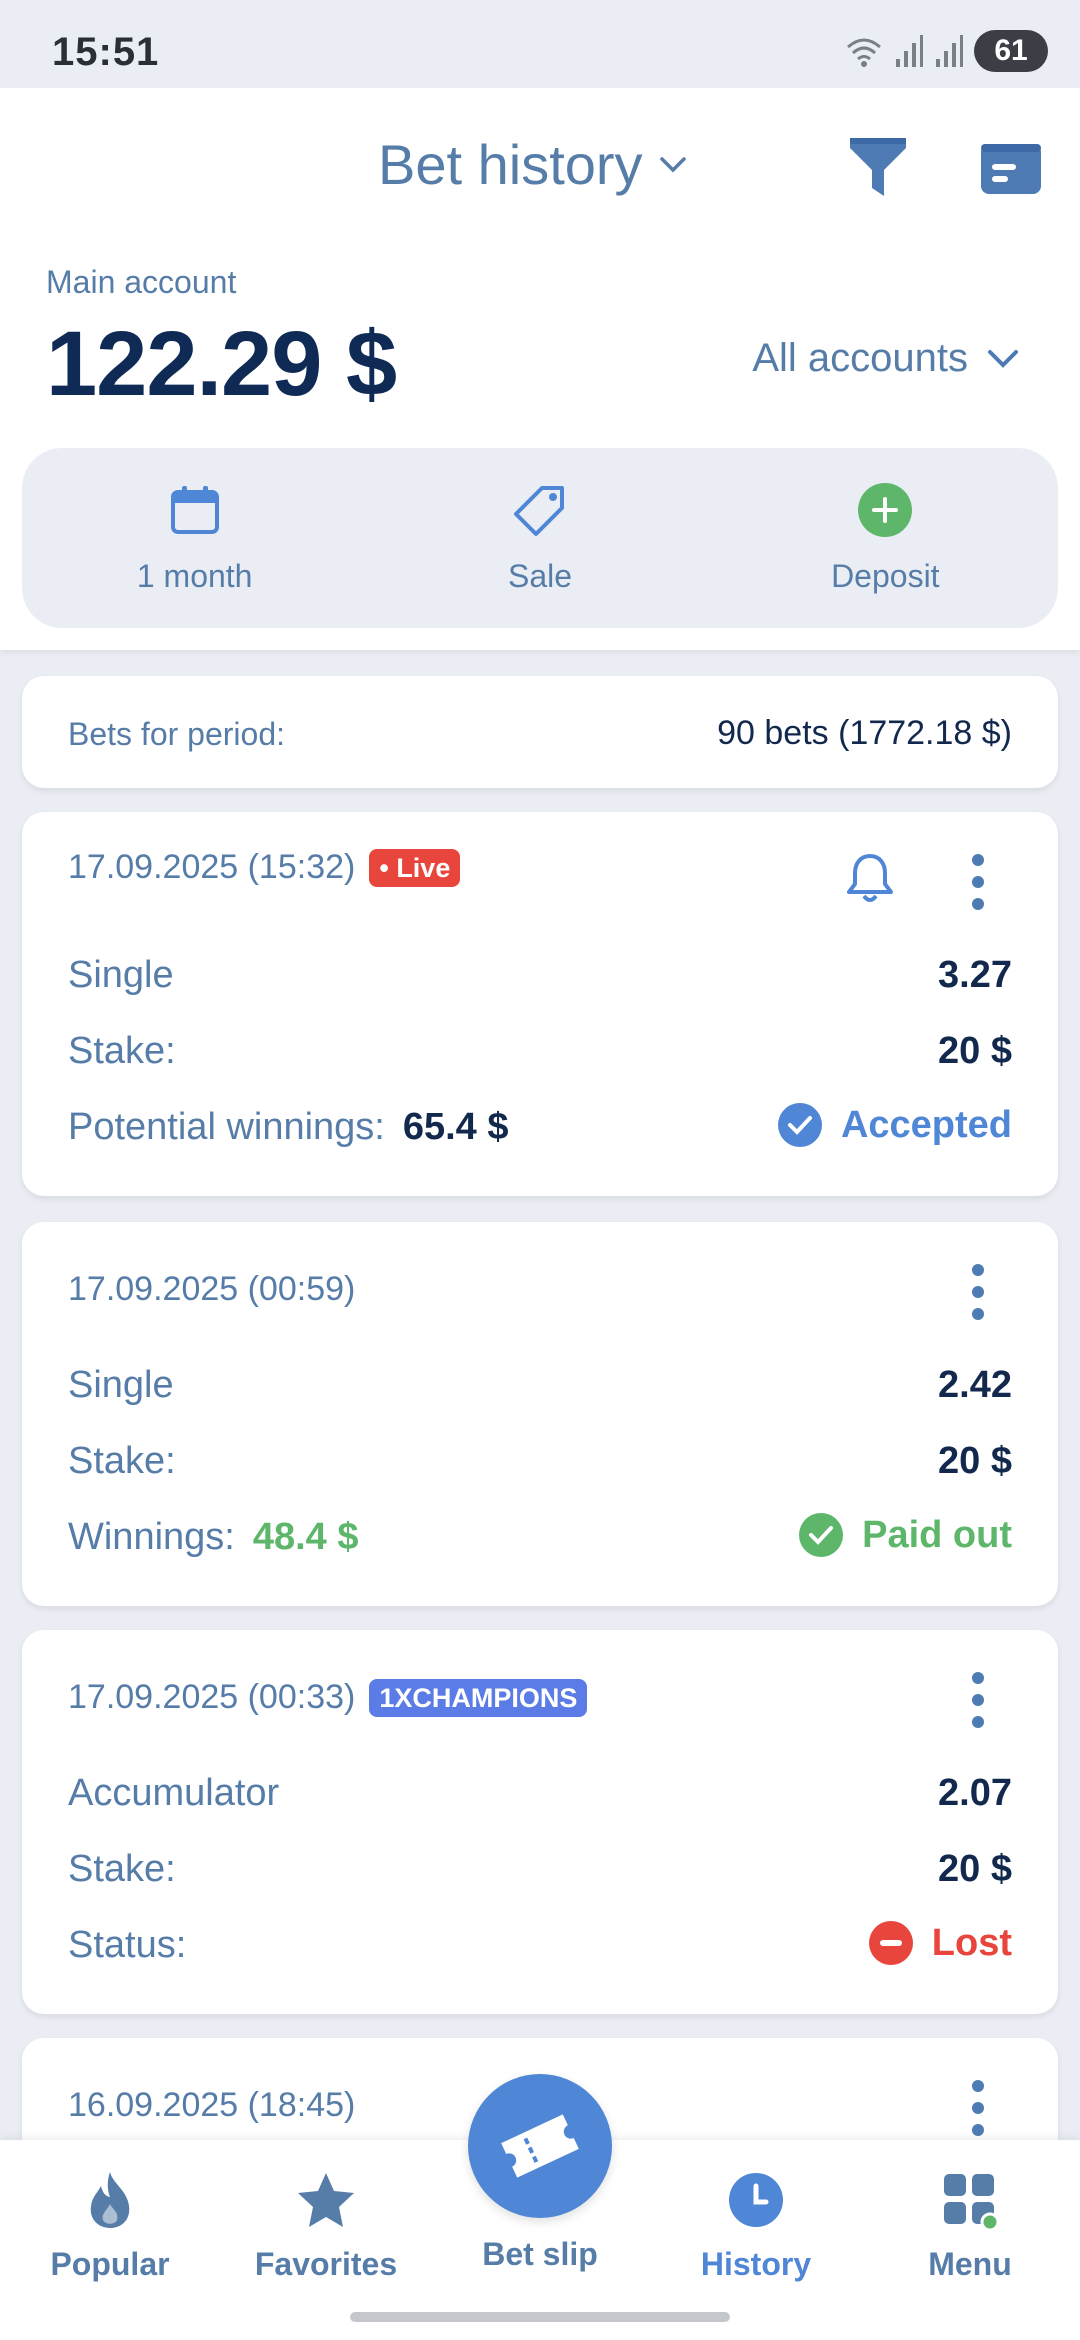  I want to click on filter-button, so click(878, 168).